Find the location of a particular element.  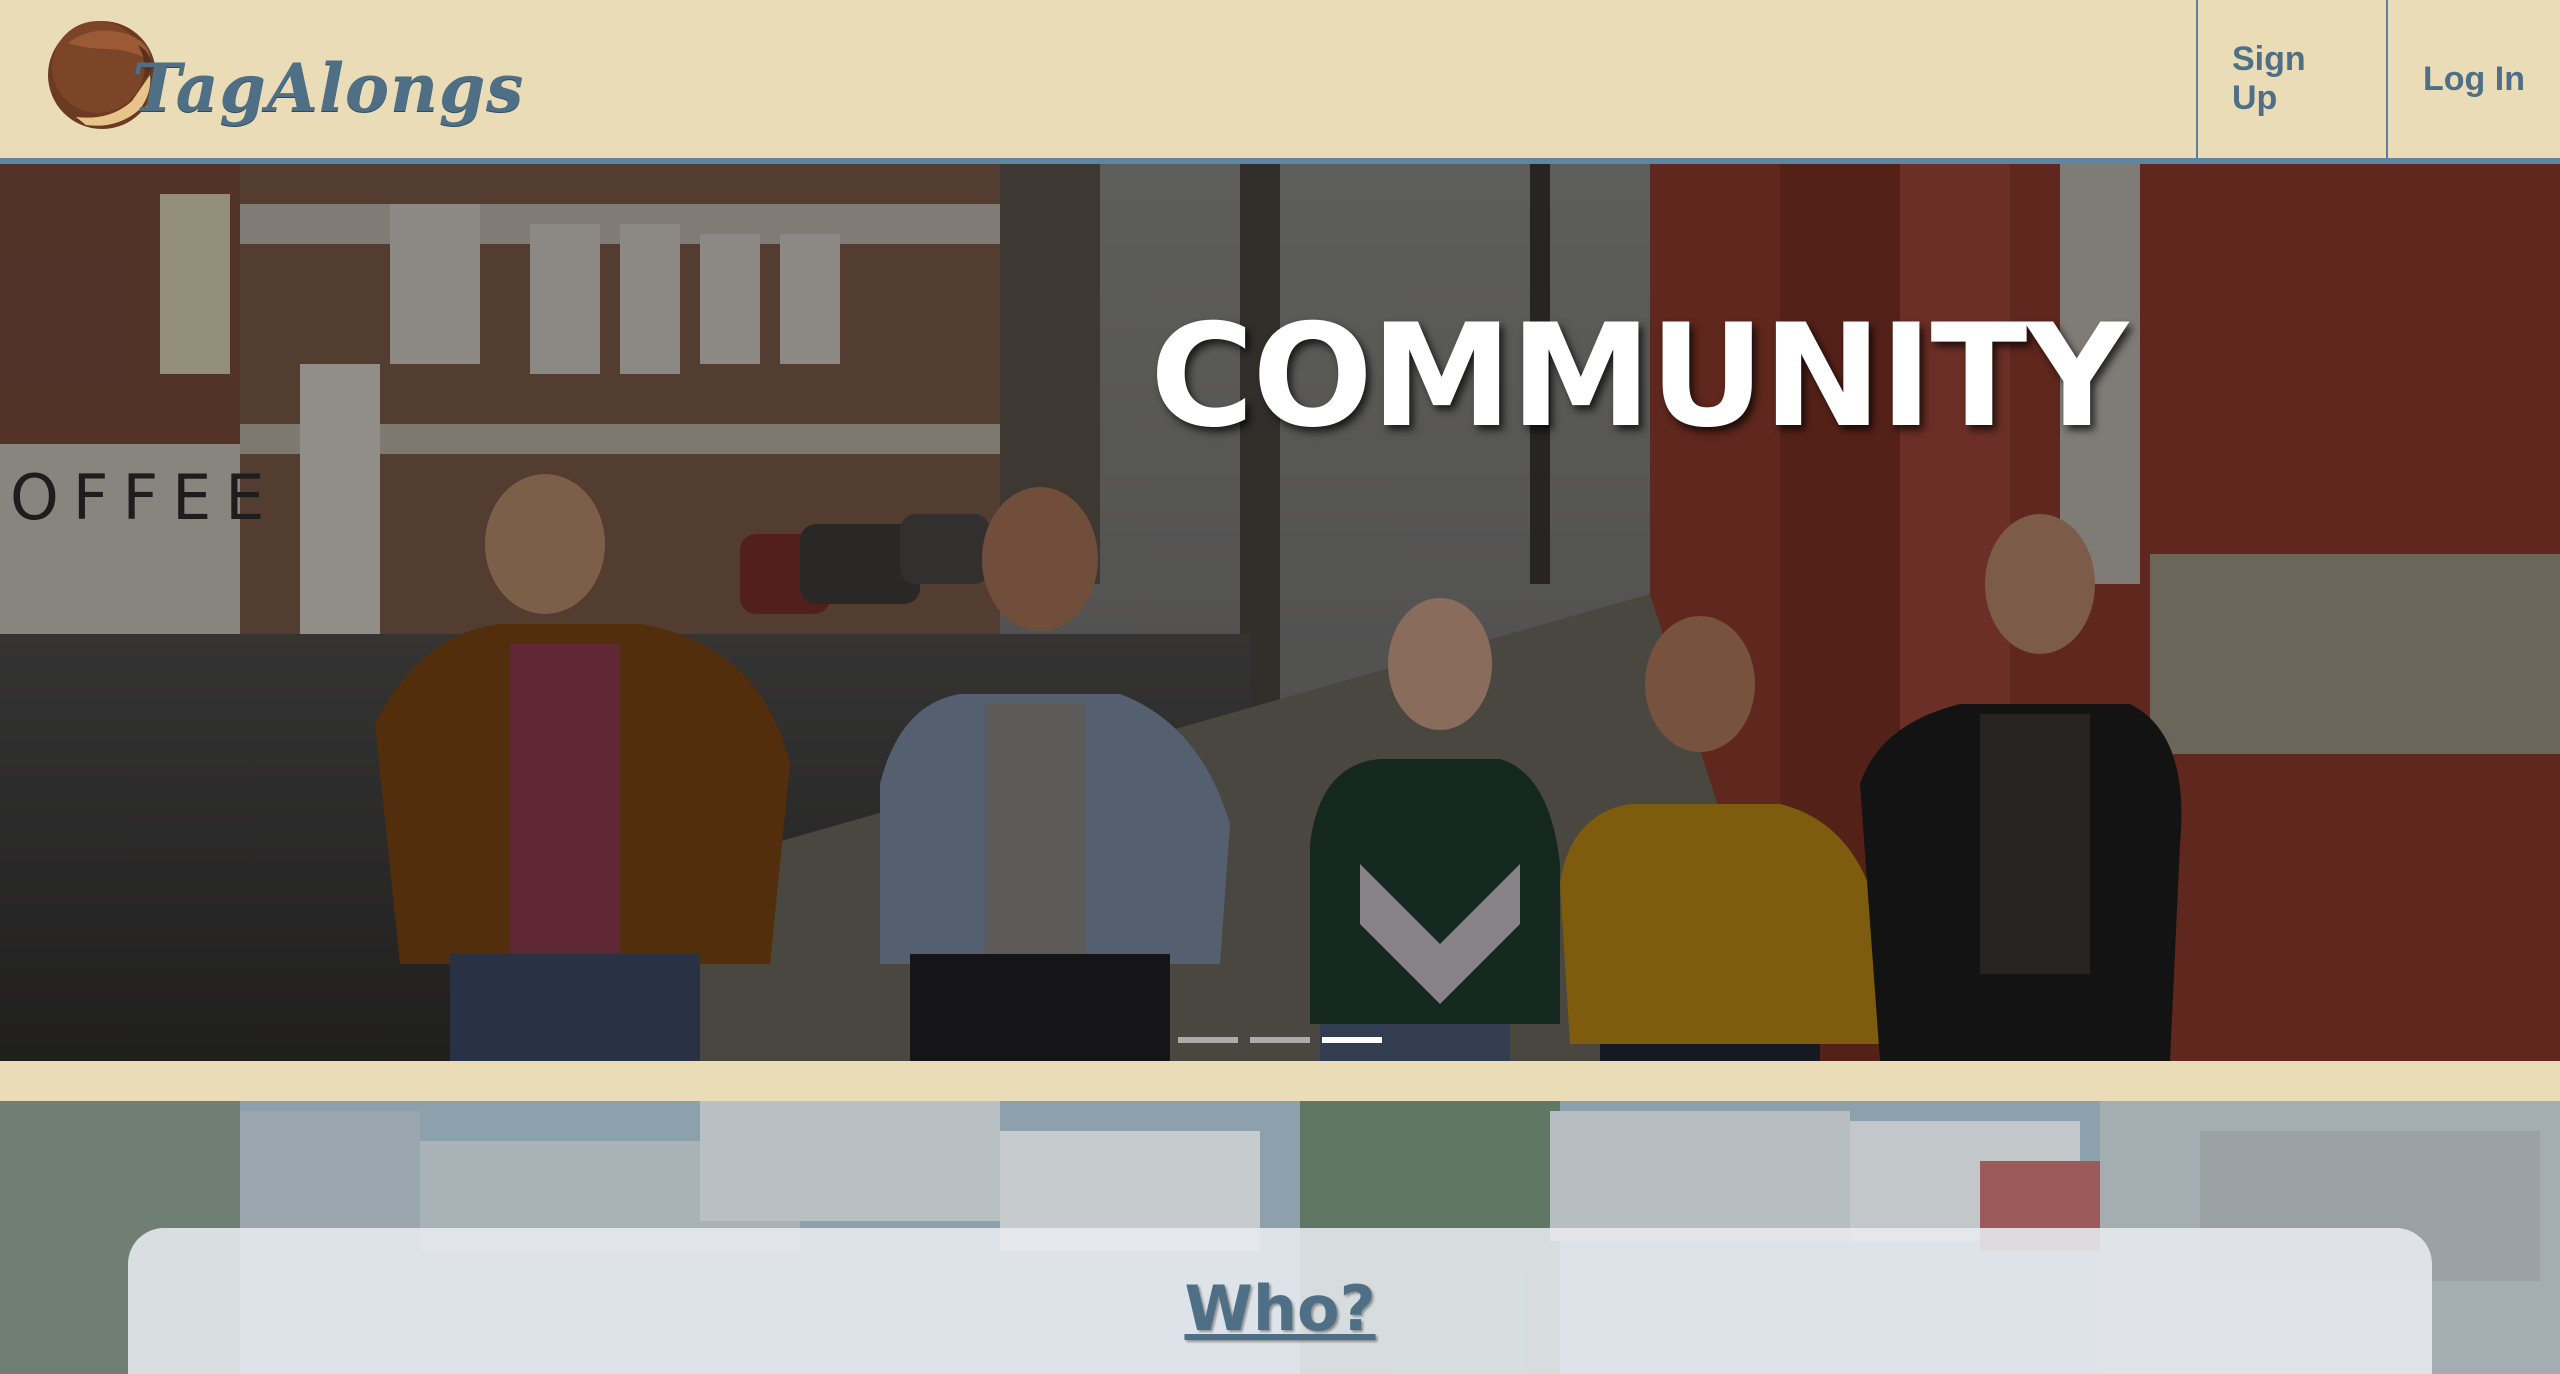

carousel-indicators is located at coordinates (1280, 1040).